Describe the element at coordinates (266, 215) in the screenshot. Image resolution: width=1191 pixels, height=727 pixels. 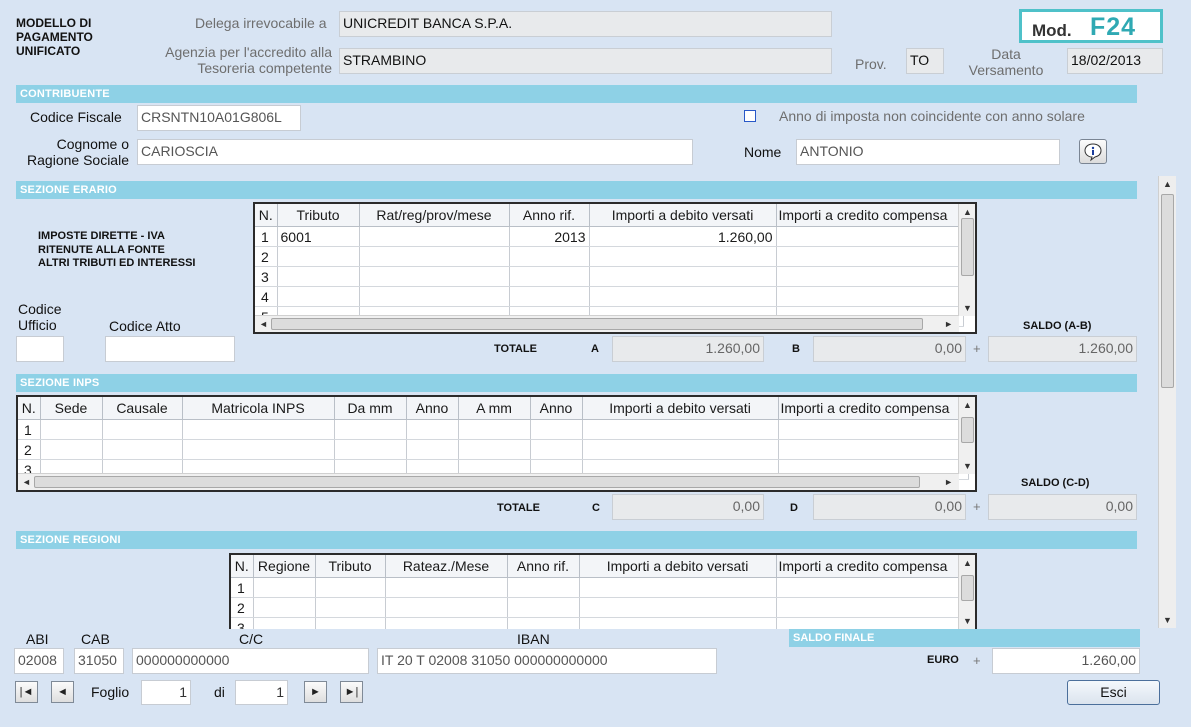
I see `erario-col-n: N.` at that location.